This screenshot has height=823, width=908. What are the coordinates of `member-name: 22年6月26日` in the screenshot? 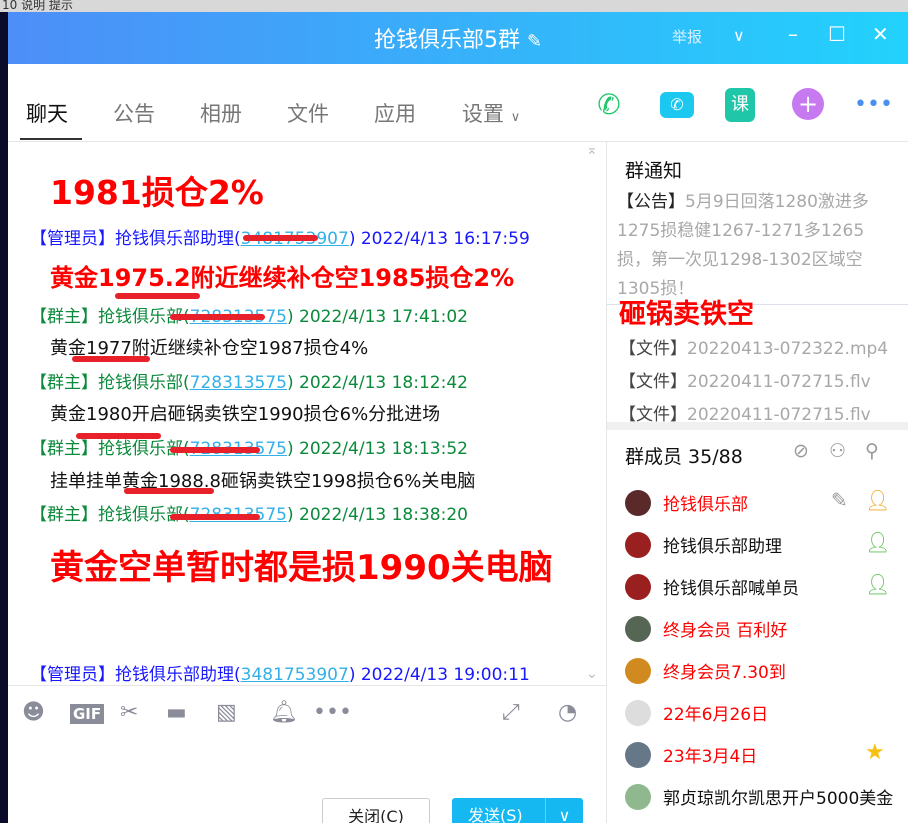 It's located at (716, 715).